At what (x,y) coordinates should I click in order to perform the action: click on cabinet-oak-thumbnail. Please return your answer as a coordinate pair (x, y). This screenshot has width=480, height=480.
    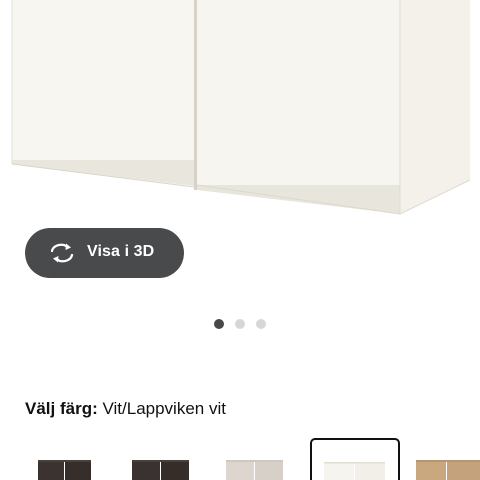
    Looking at the image, I should click on (448, 470).